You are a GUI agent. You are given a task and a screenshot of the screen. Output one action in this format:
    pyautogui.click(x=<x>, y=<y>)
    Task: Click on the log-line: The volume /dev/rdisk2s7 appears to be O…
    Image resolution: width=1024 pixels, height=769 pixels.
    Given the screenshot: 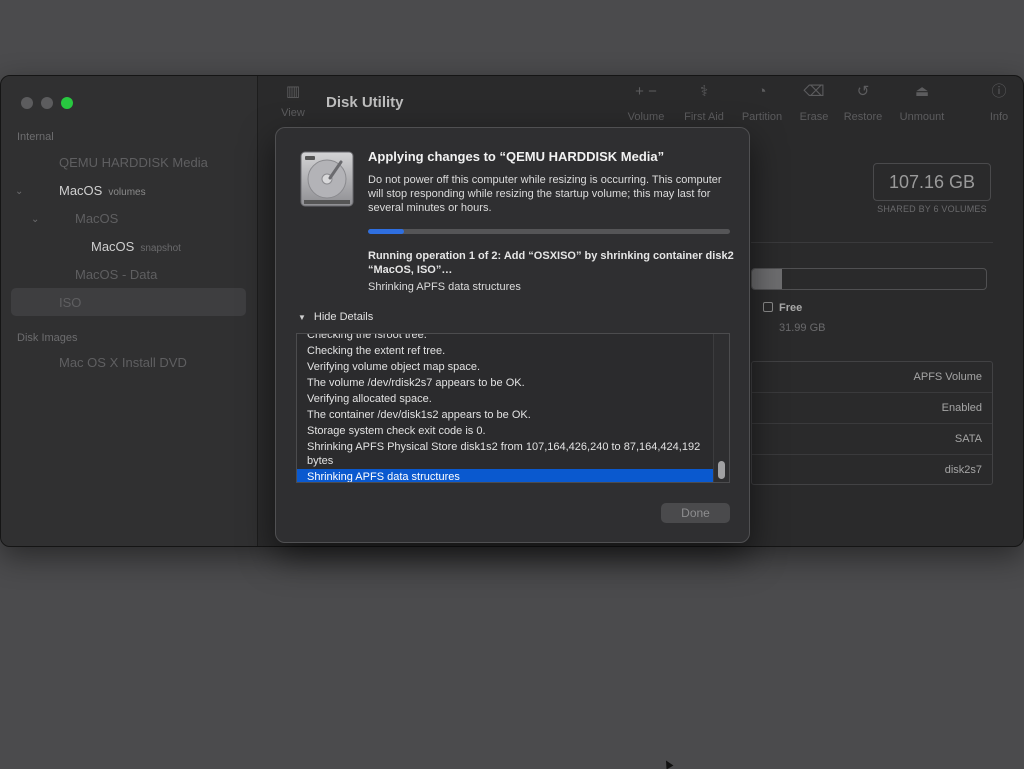 What is the action you would take?
    pyautogui.click(x=416, y=383)
    